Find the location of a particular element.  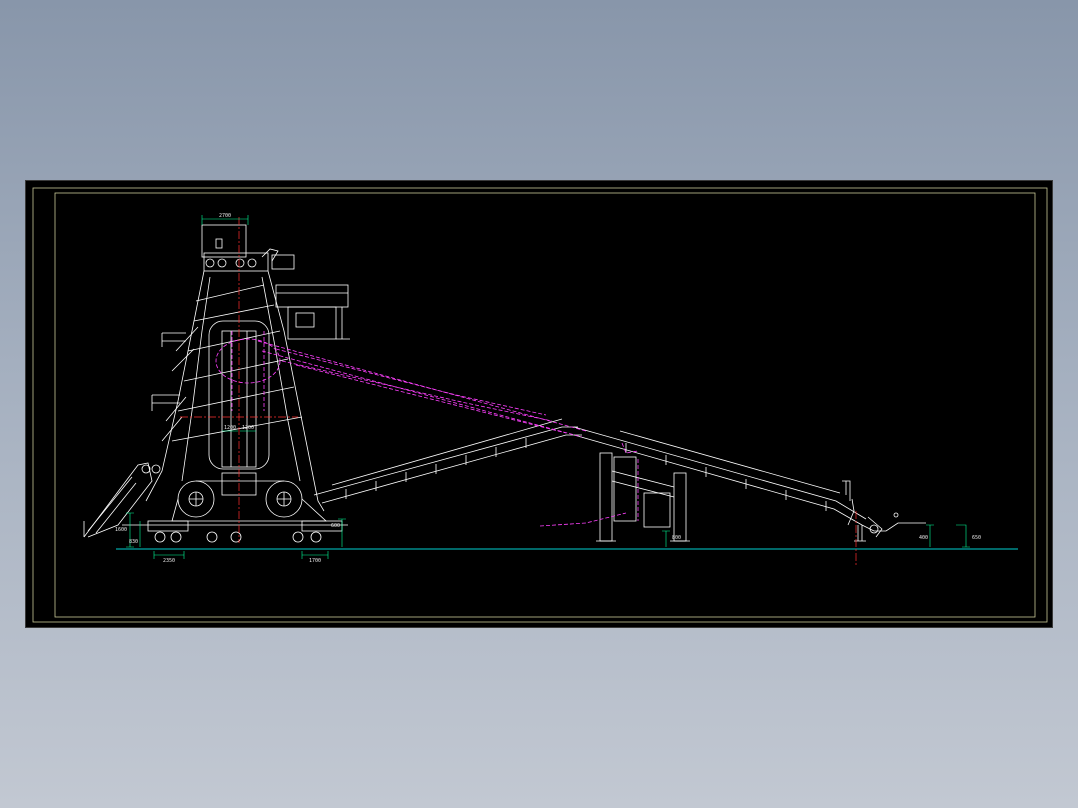

dim-left-height-a: 1600 is located at coordinates (121, 530).